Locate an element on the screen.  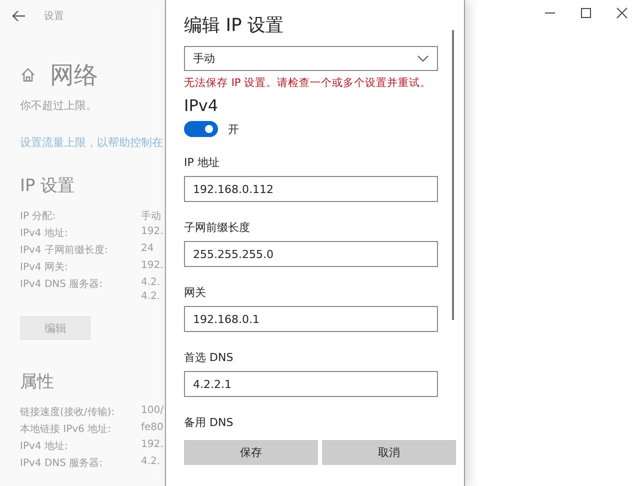
property-value: fe80 is located at coordinates (152, 427).